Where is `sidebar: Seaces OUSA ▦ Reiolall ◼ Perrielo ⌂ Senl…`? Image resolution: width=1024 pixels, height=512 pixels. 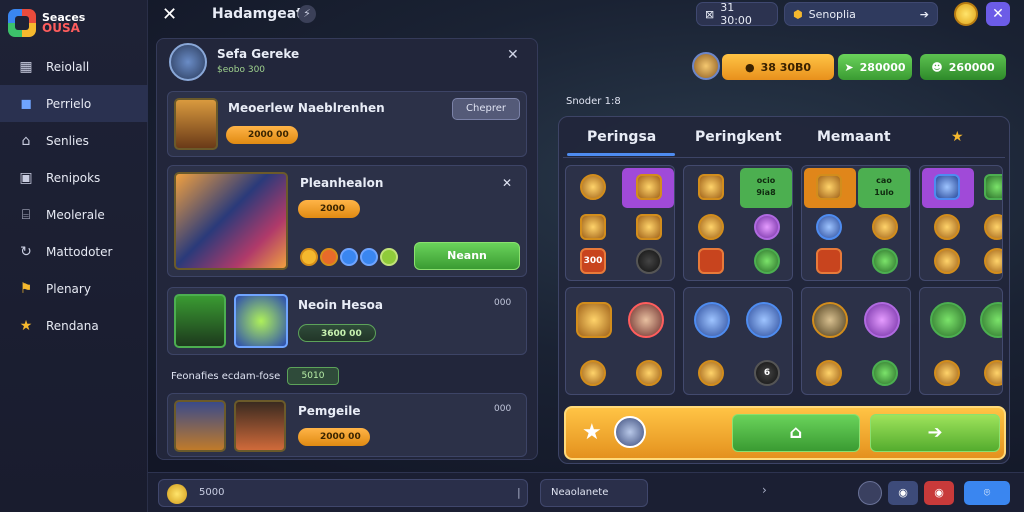
sidebar: Seaces OUSA ▦ Reiolall ◼ Perrielo ⌂ Senl… is located at coordinates (74, 256).